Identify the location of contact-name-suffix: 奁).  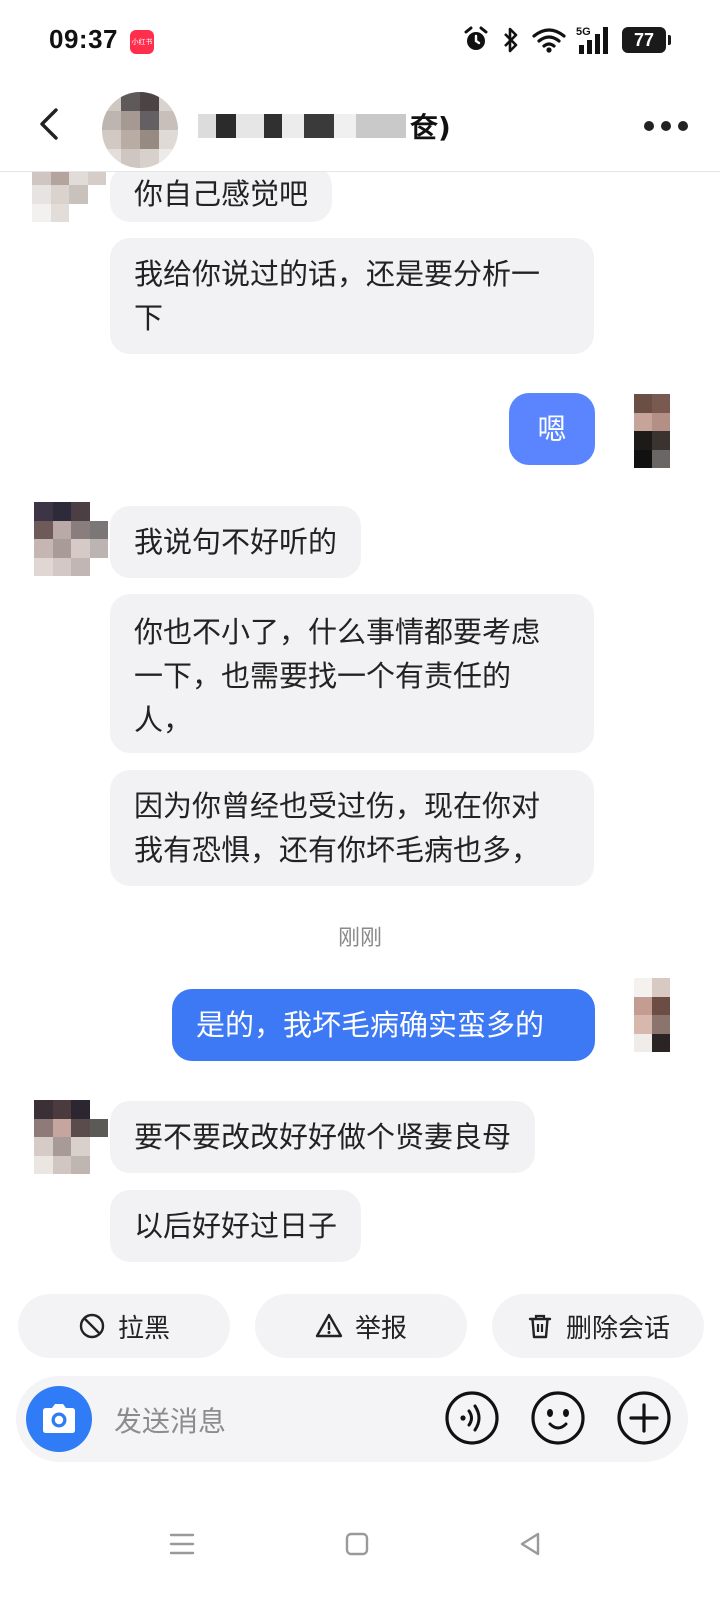
(430, 127).